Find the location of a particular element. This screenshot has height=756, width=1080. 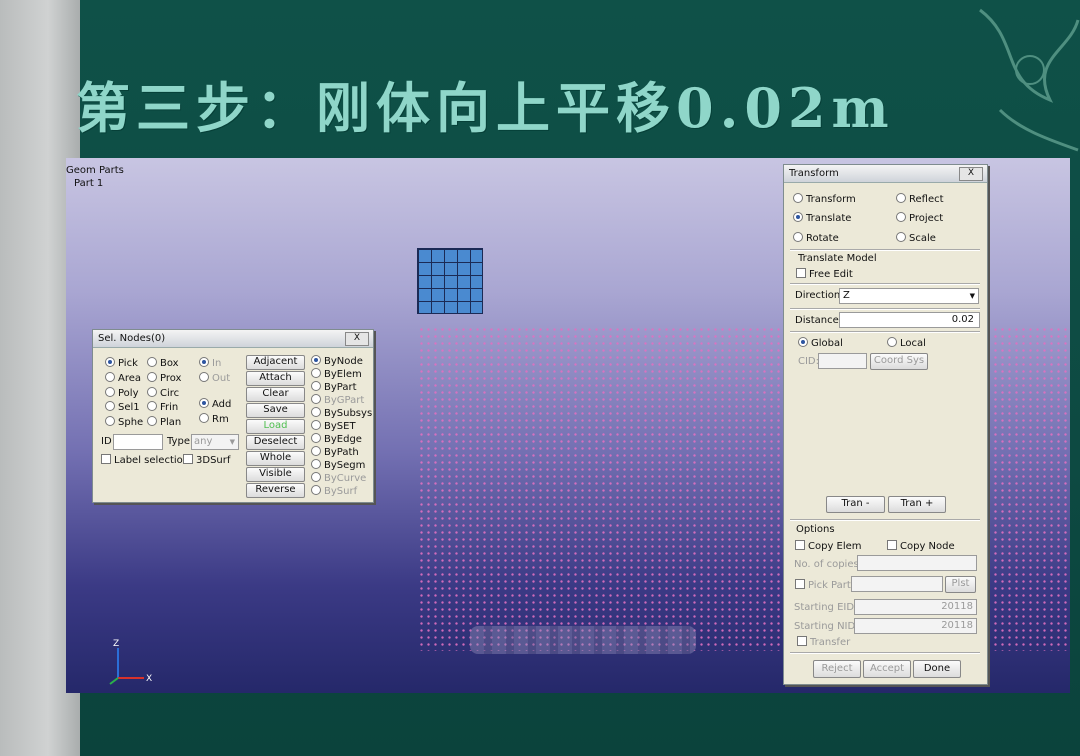

by-gpart: ByGPart is located at coordinates (337, 400).